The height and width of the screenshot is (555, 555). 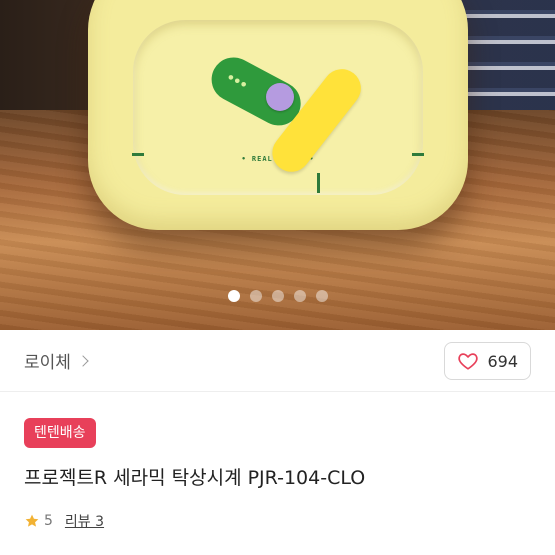 What do you see at coordinates (507, 55) in the screenshot?
I see `background-bookshelf` at bounding box center [507, 55].